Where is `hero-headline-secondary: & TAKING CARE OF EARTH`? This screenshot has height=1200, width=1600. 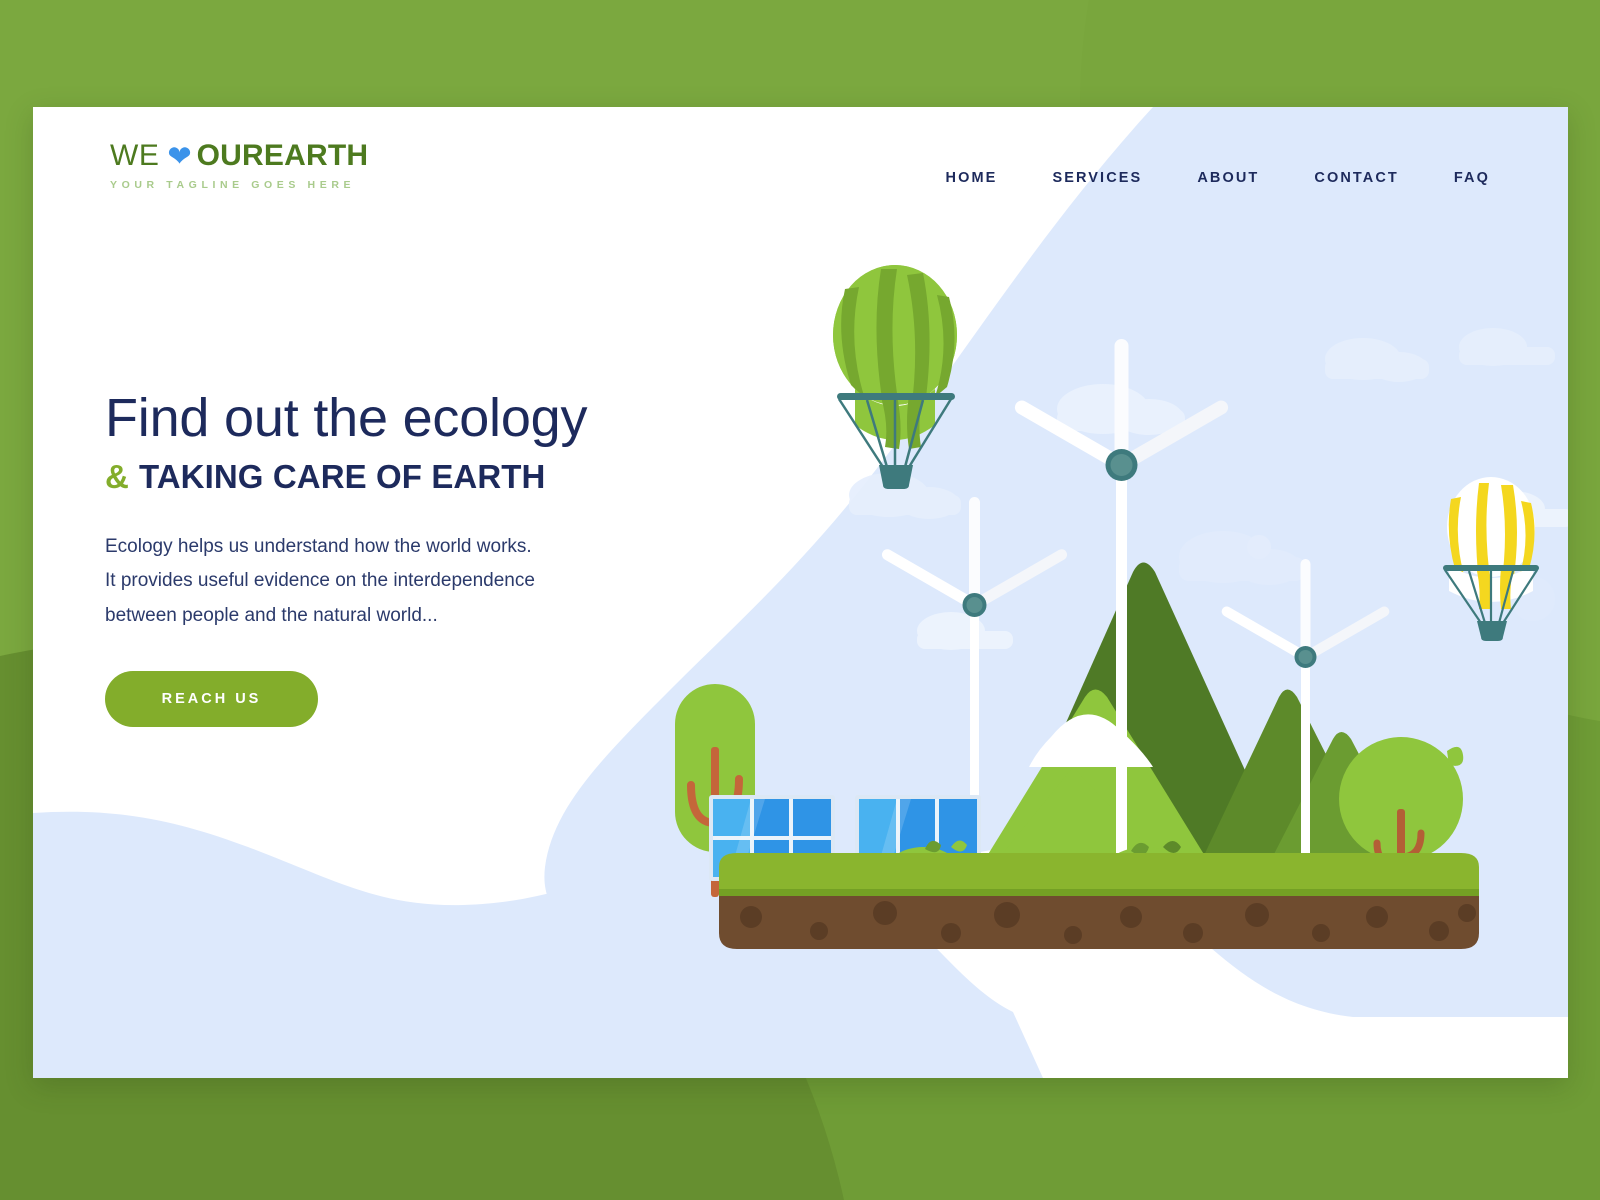 hero-headline-secondary: & TAKING CARE OF EARTH is located at coordinates (415, 477).